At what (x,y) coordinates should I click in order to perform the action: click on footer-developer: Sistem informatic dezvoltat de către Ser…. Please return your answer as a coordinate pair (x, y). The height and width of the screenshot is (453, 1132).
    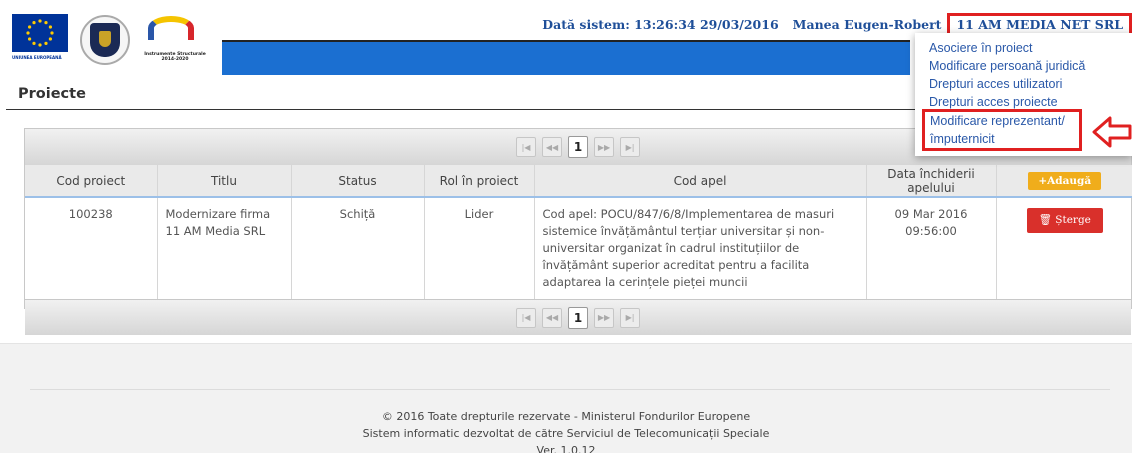
    Looking at the image, I should click on (566, 433).